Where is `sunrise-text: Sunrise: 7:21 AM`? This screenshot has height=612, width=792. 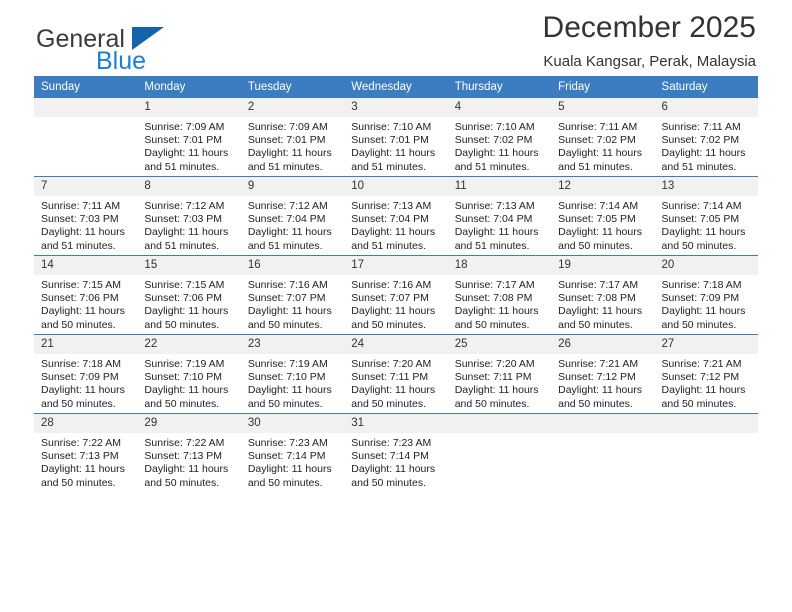 sunrise-text: Sunrise: 7:21 AM is located at coordinates (598, 364).